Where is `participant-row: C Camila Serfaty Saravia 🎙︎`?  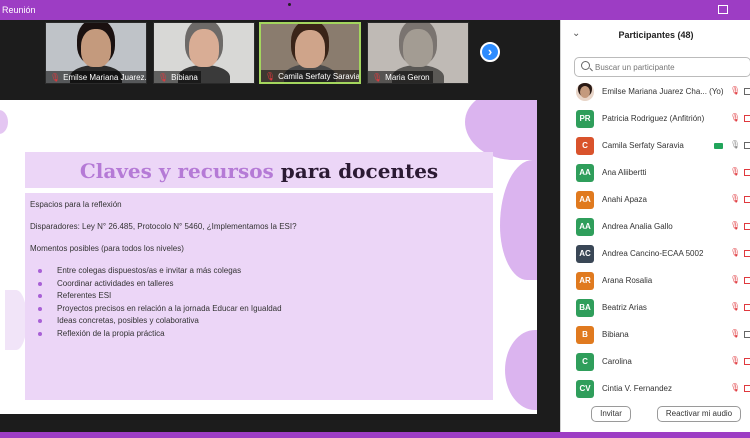 participant-row: C Camila Serfaty Saravia 🎙︎ is located at coordinates (655, 147).